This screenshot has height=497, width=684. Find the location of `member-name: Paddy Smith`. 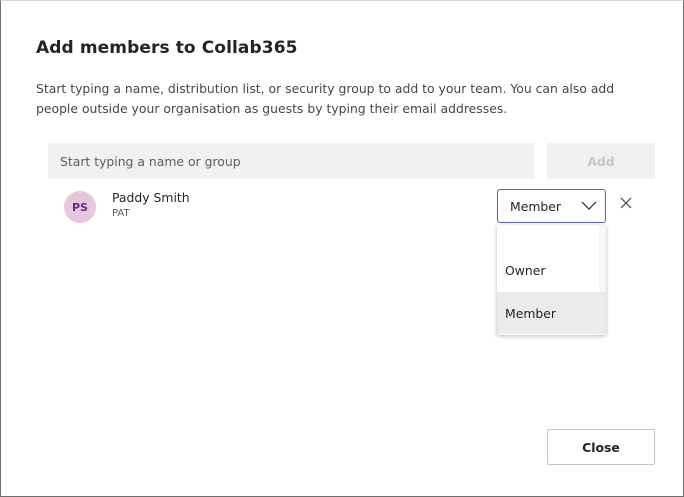

member-name: Paddy Smith is located at coordinates (151, 197).